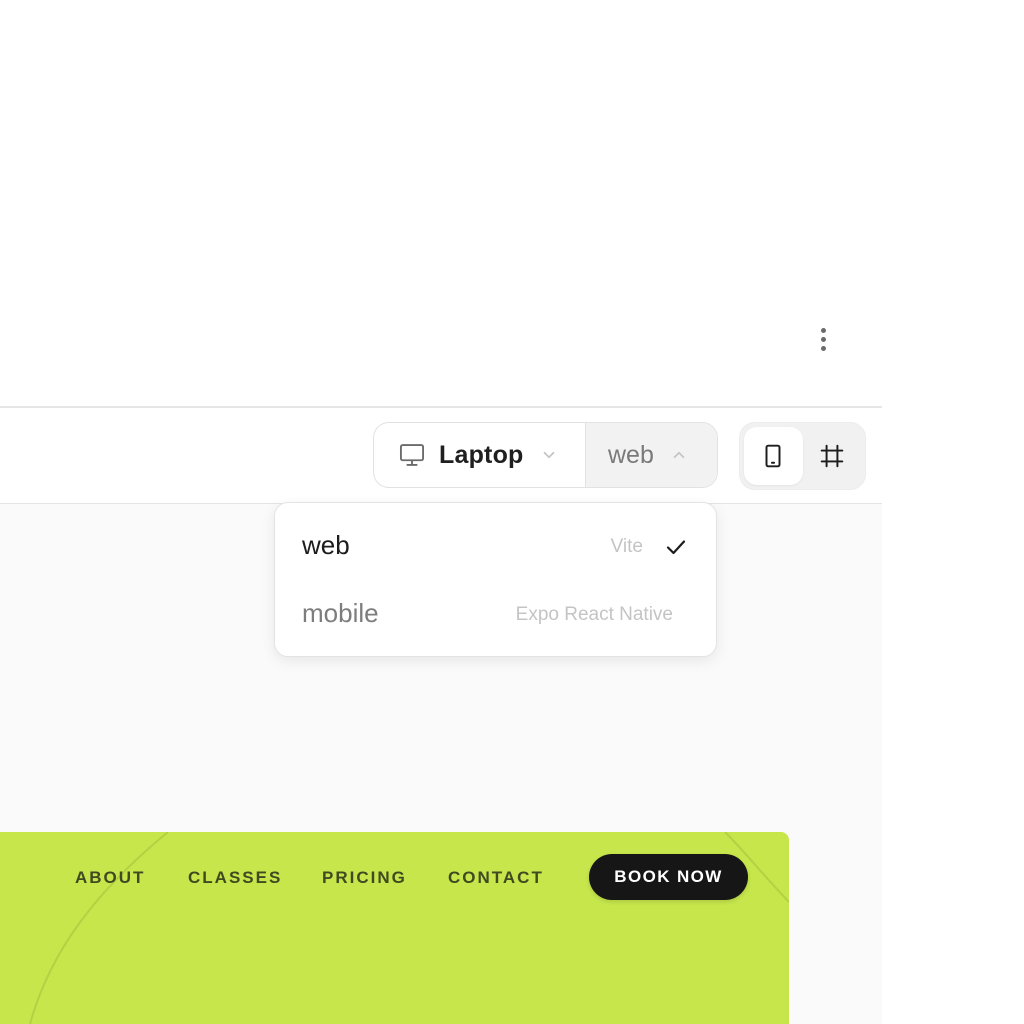  Describe the element at coordinates (668, 877) in the screenshot. I see `book-now-button: BOOK NOW` at that location.